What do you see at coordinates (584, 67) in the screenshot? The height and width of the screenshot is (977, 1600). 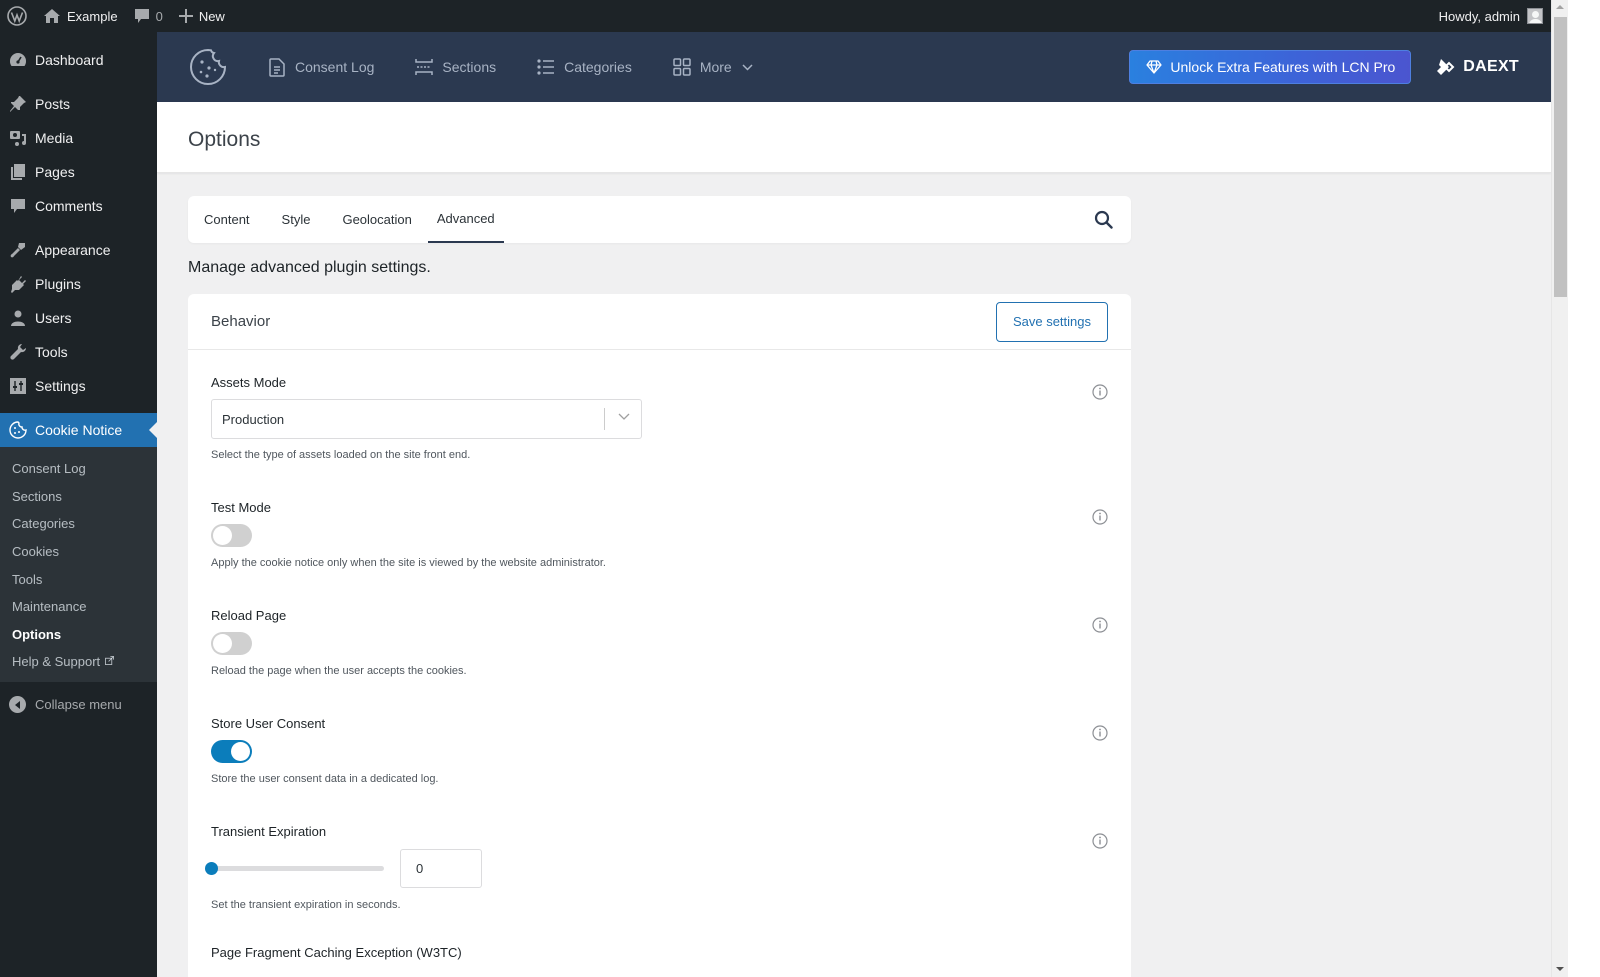 I see `nav-categories: Categories` at bounding box center [584, 67].